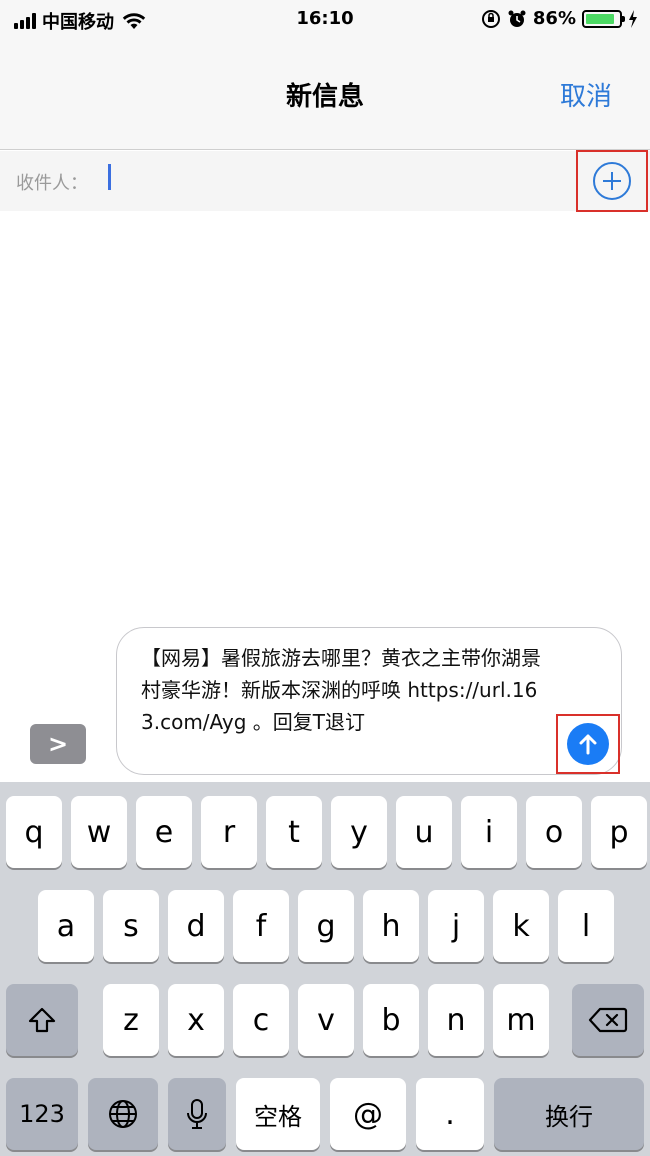  What do you see at coordinates (517, 18) in the screenshot?
I see `alarm-icon` at bounding box center [517, 18].